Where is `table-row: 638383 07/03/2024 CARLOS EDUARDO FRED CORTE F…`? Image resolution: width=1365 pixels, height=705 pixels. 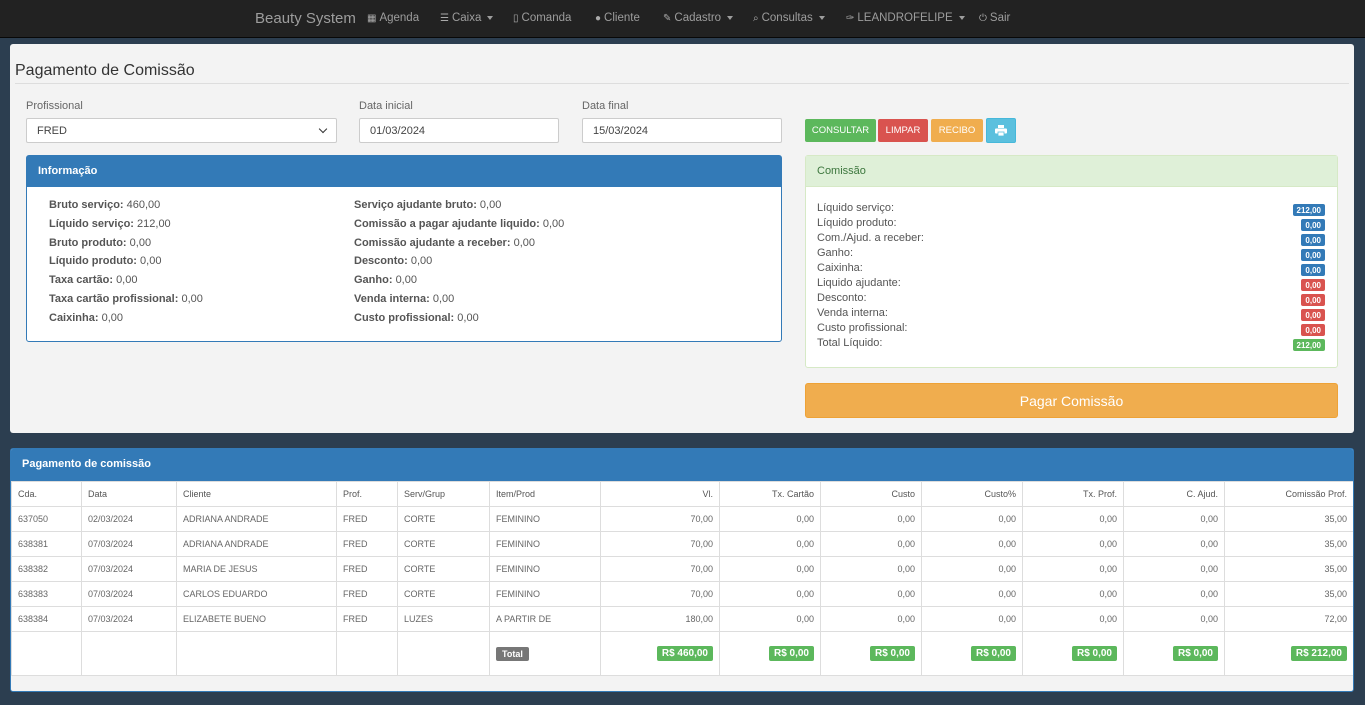
table-row: 638383 07/03/2024 CARLOS EDUARDO FRED CORTE F… is located at coordinates (682, 594).